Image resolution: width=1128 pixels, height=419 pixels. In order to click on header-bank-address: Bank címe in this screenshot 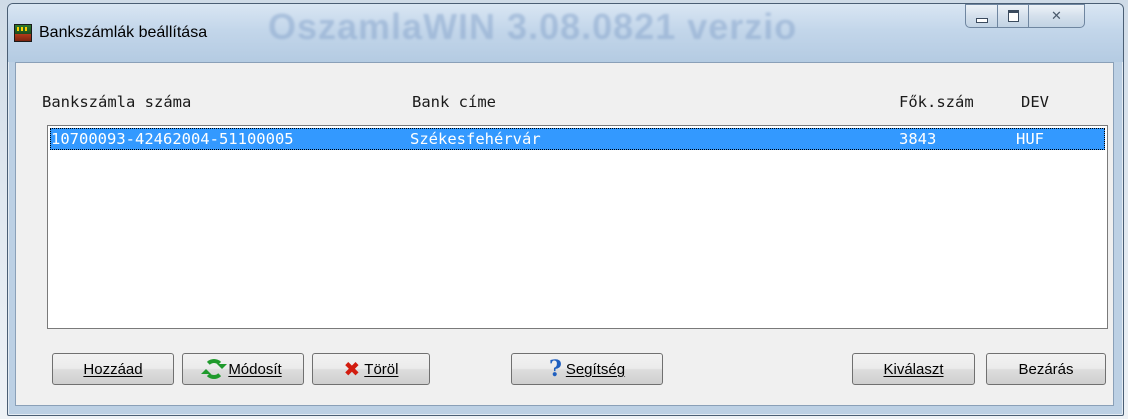, I will do `click(454, 102)`.